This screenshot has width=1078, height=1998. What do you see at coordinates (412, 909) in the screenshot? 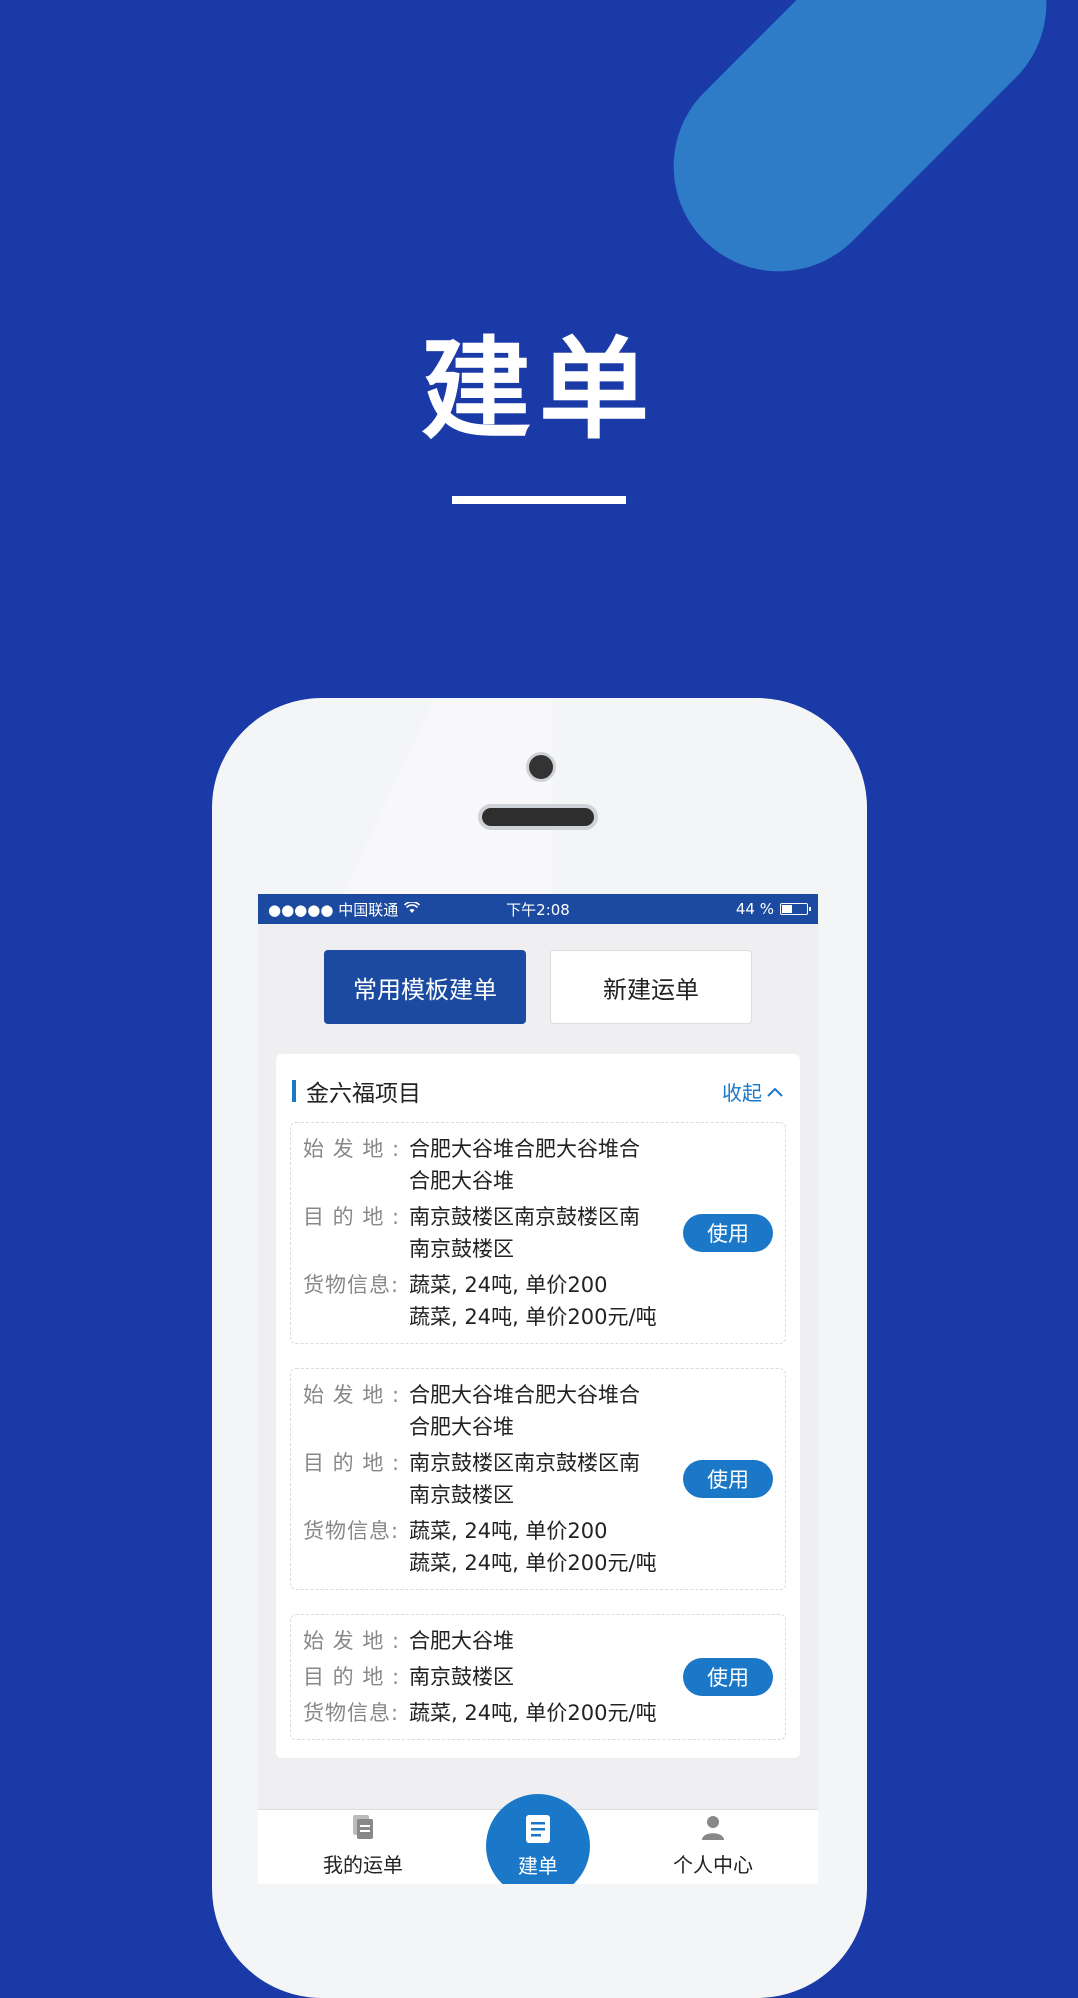
I see `wifi-icon` at bounding box center [412, 909].